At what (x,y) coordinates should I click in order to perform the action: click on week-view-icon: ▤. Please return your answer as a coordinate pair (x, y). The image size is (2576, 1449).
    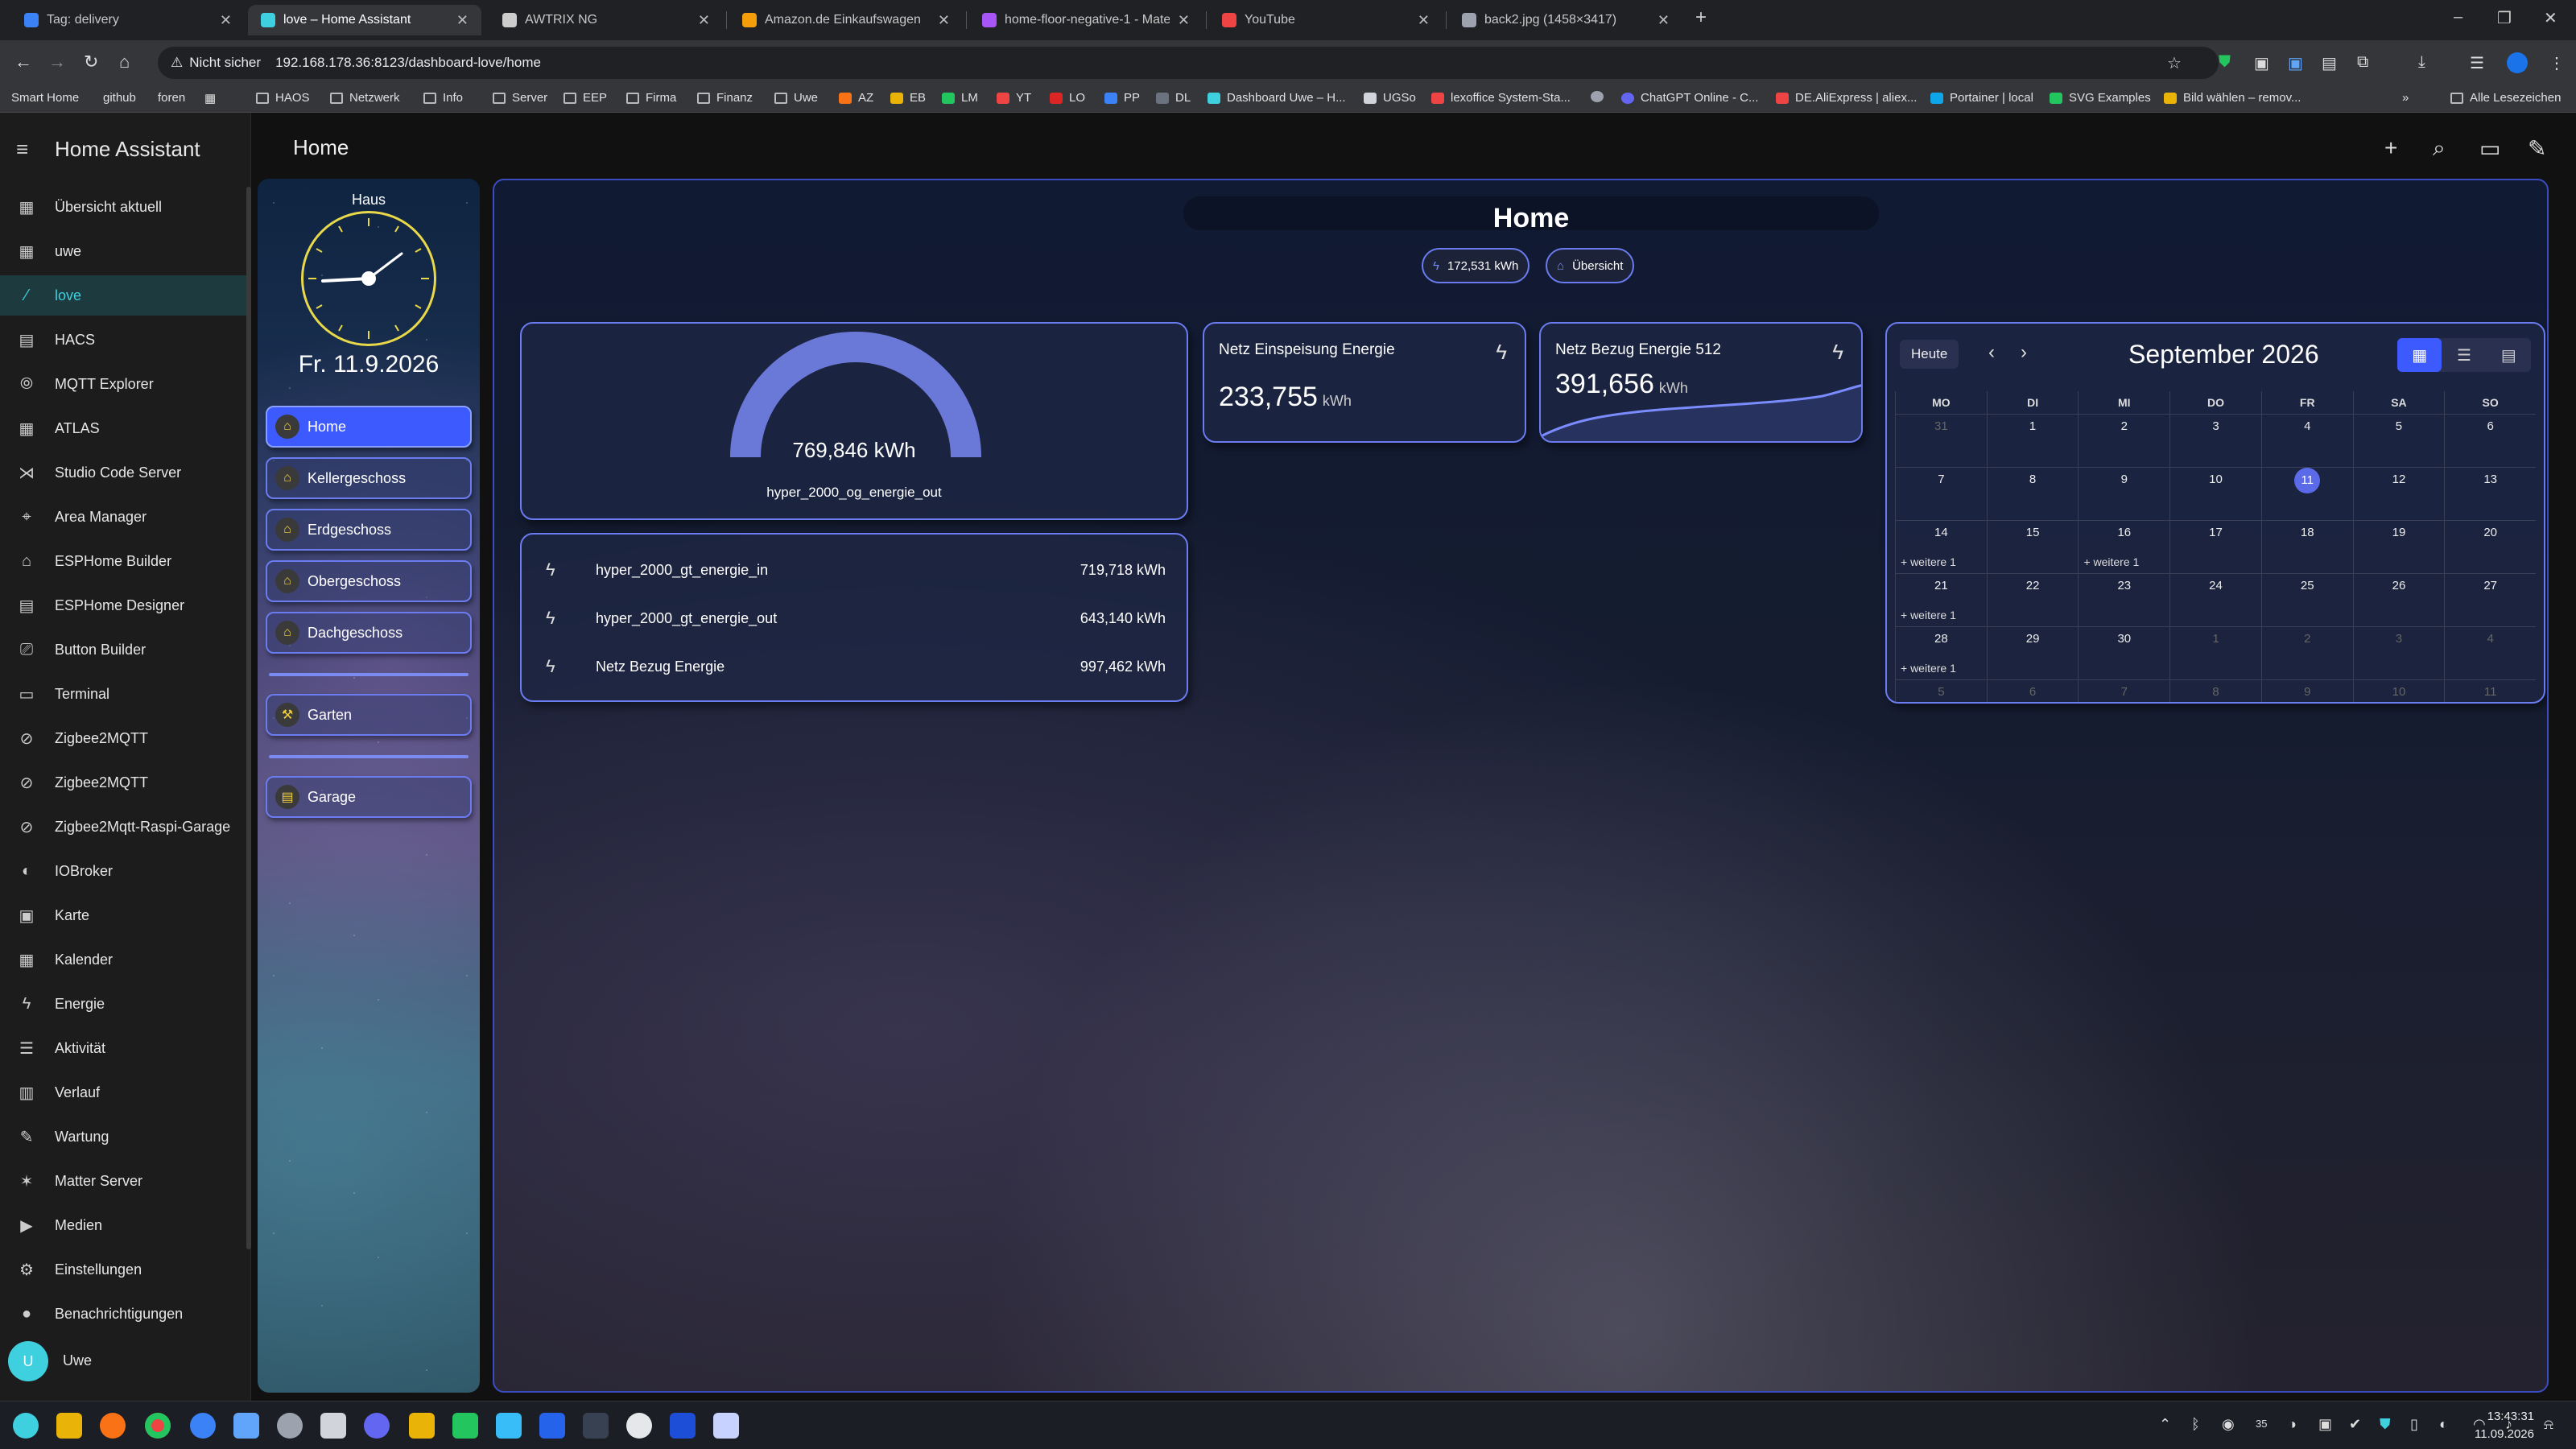
    Looking at the image, I should click on (2509, 355).